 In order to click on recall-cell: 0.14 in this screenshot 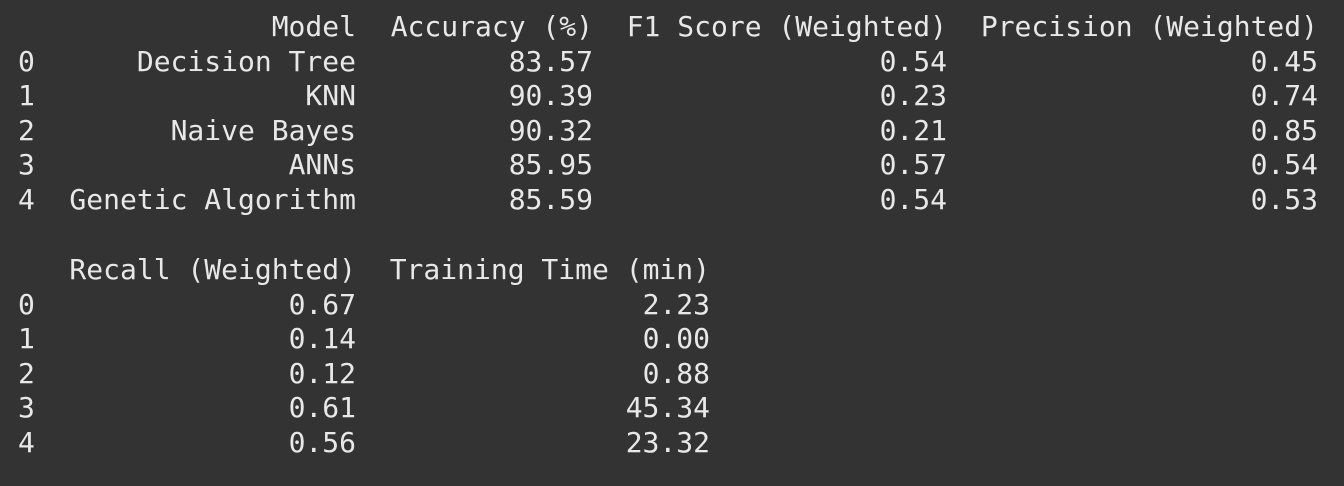, I will do `click(322, 339)`.